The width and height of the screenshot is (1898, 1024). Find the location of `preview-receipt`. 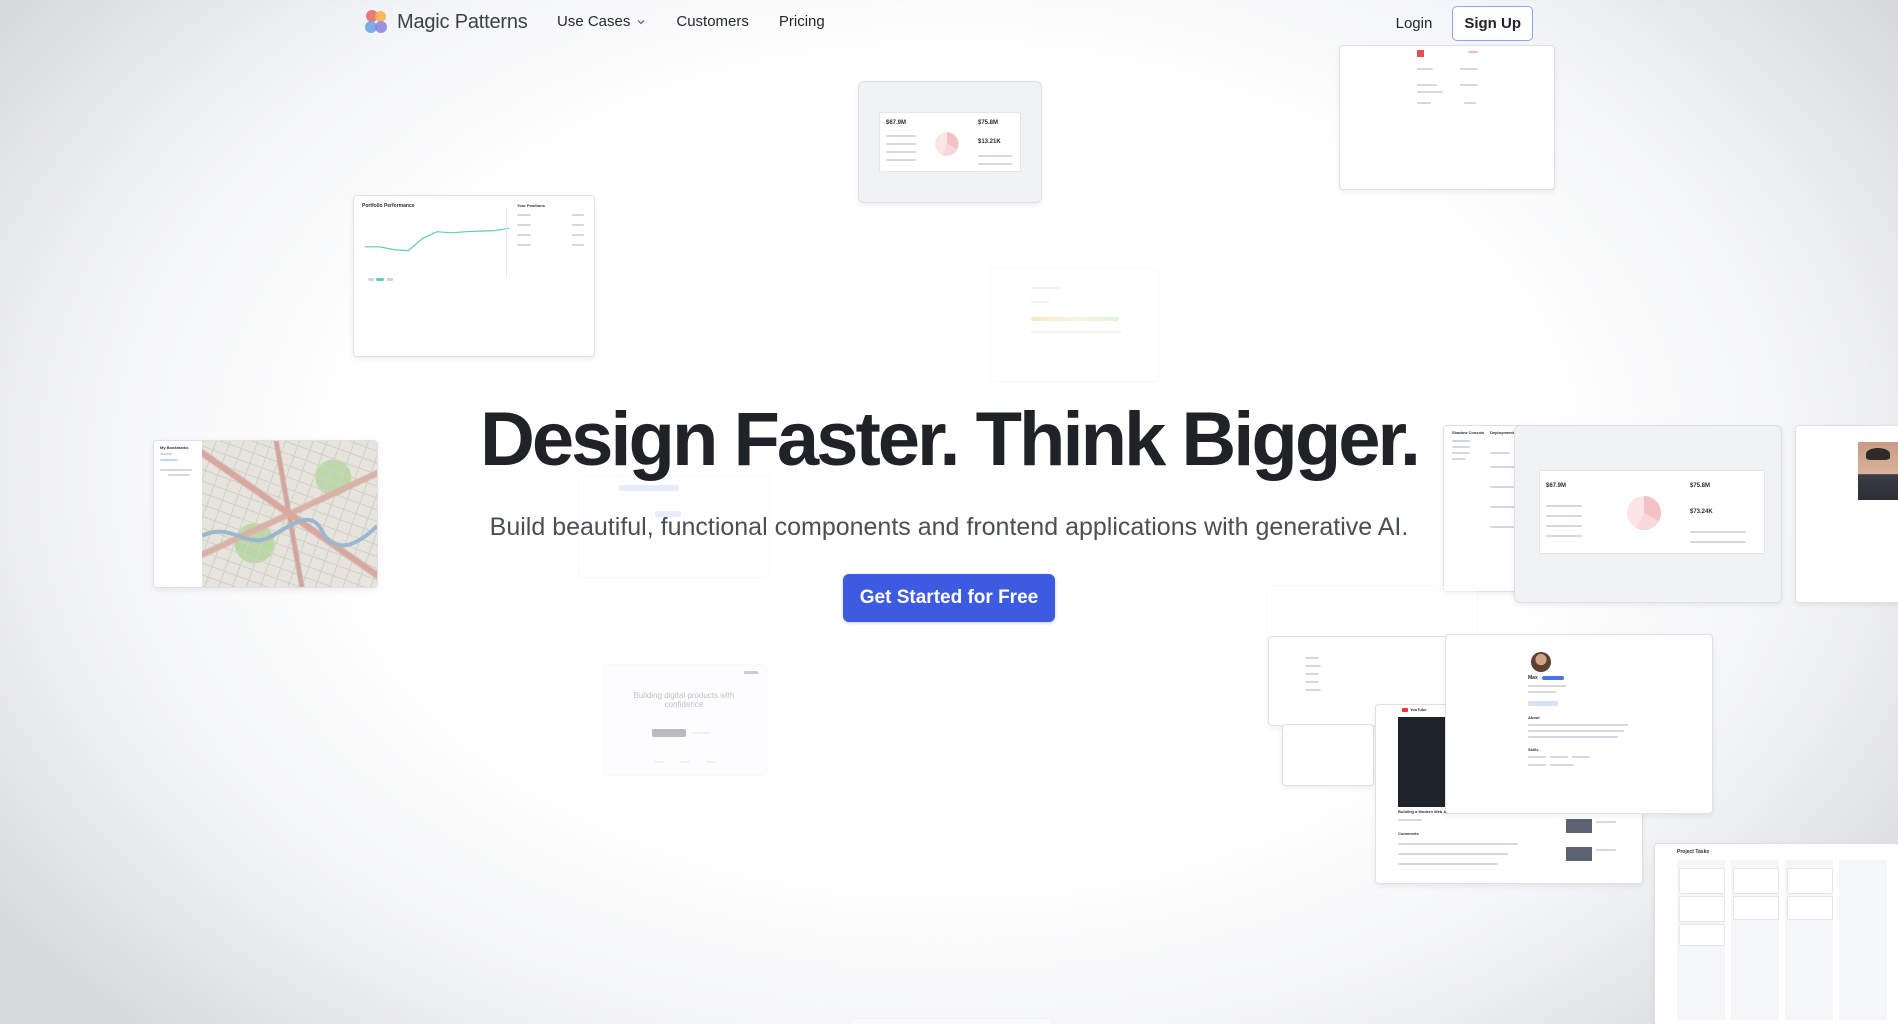

preview-receipt is located at coordinates (1447, 117).